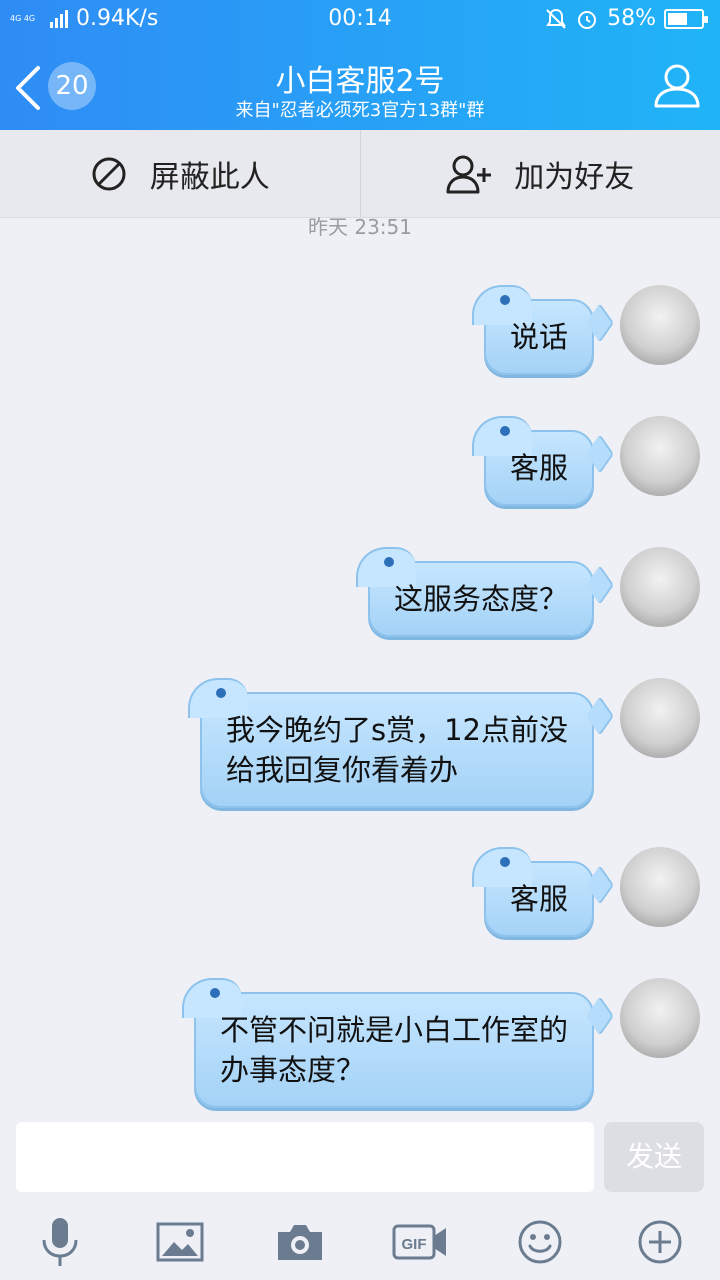 The image size is (720, 1280). What do you see at coordinates (540, 1242) in the screenshot?
I see `emoji-icon` at bounding box center [540, 1242].